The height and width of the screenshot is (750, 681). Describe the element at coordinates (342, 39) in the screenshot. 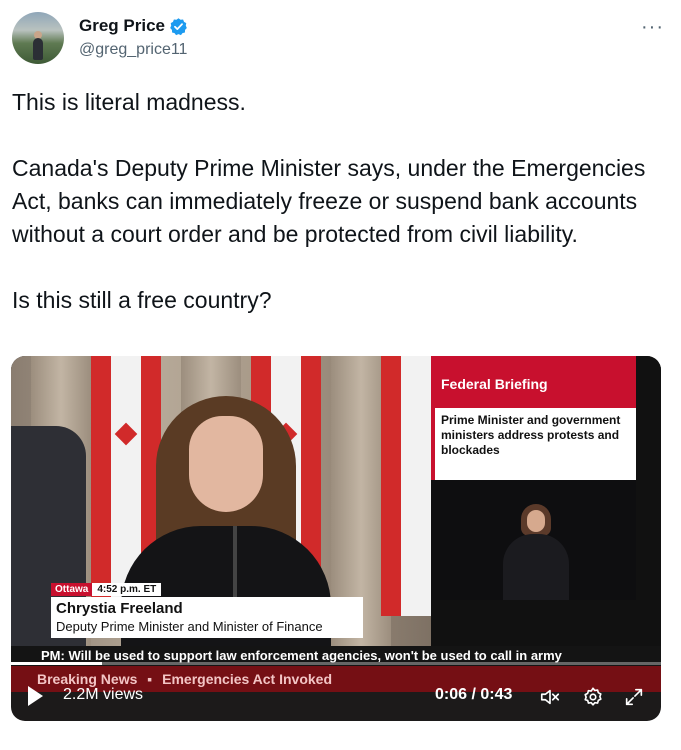

I see `tweet-header: Greg Price @greg_price11 ···` at that location.